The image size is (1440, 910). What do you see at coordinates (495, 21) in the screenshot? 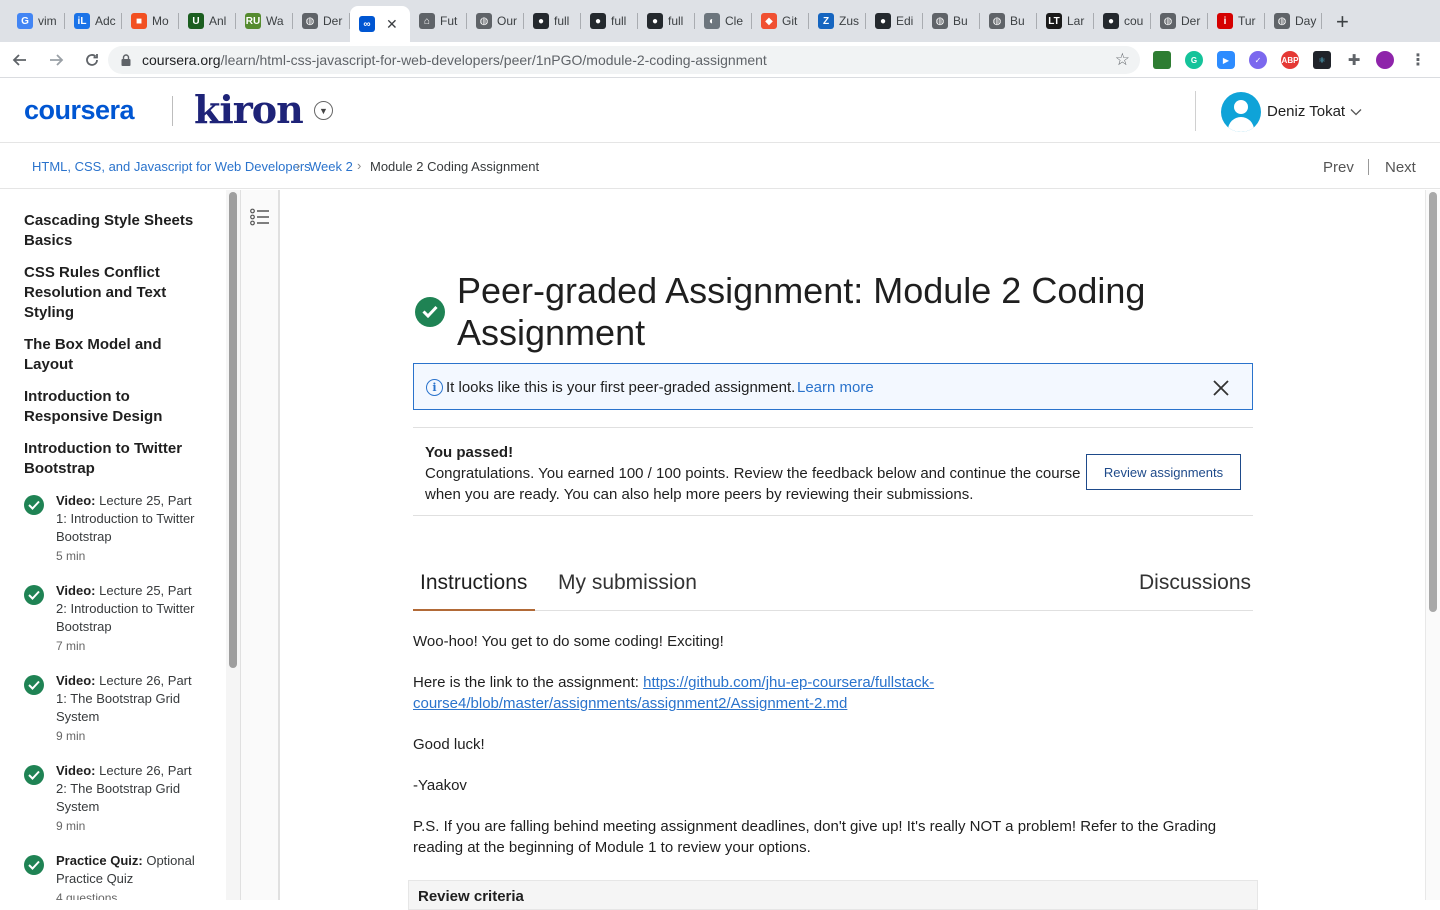
I see `browser-tab: ◍ Our` at bounding box center [495, 21].